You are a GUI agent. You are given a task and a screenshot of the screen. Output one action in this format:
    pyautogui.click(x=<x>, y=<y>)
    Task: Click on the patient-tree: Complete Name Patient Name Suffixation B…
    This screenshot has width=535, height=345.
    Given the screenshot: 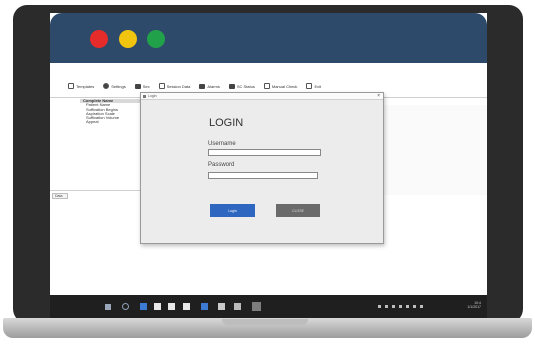 What is the action you would take?
    pyautogui.click(x=110, y=111)
    